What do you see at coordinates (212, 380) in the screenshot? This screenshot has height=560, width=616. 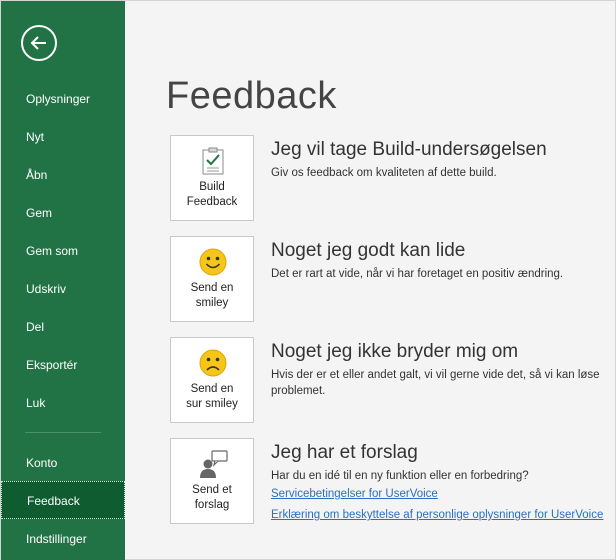 I see `send-frown-button: Send en sur smiley` at bounding box center [212, 380].